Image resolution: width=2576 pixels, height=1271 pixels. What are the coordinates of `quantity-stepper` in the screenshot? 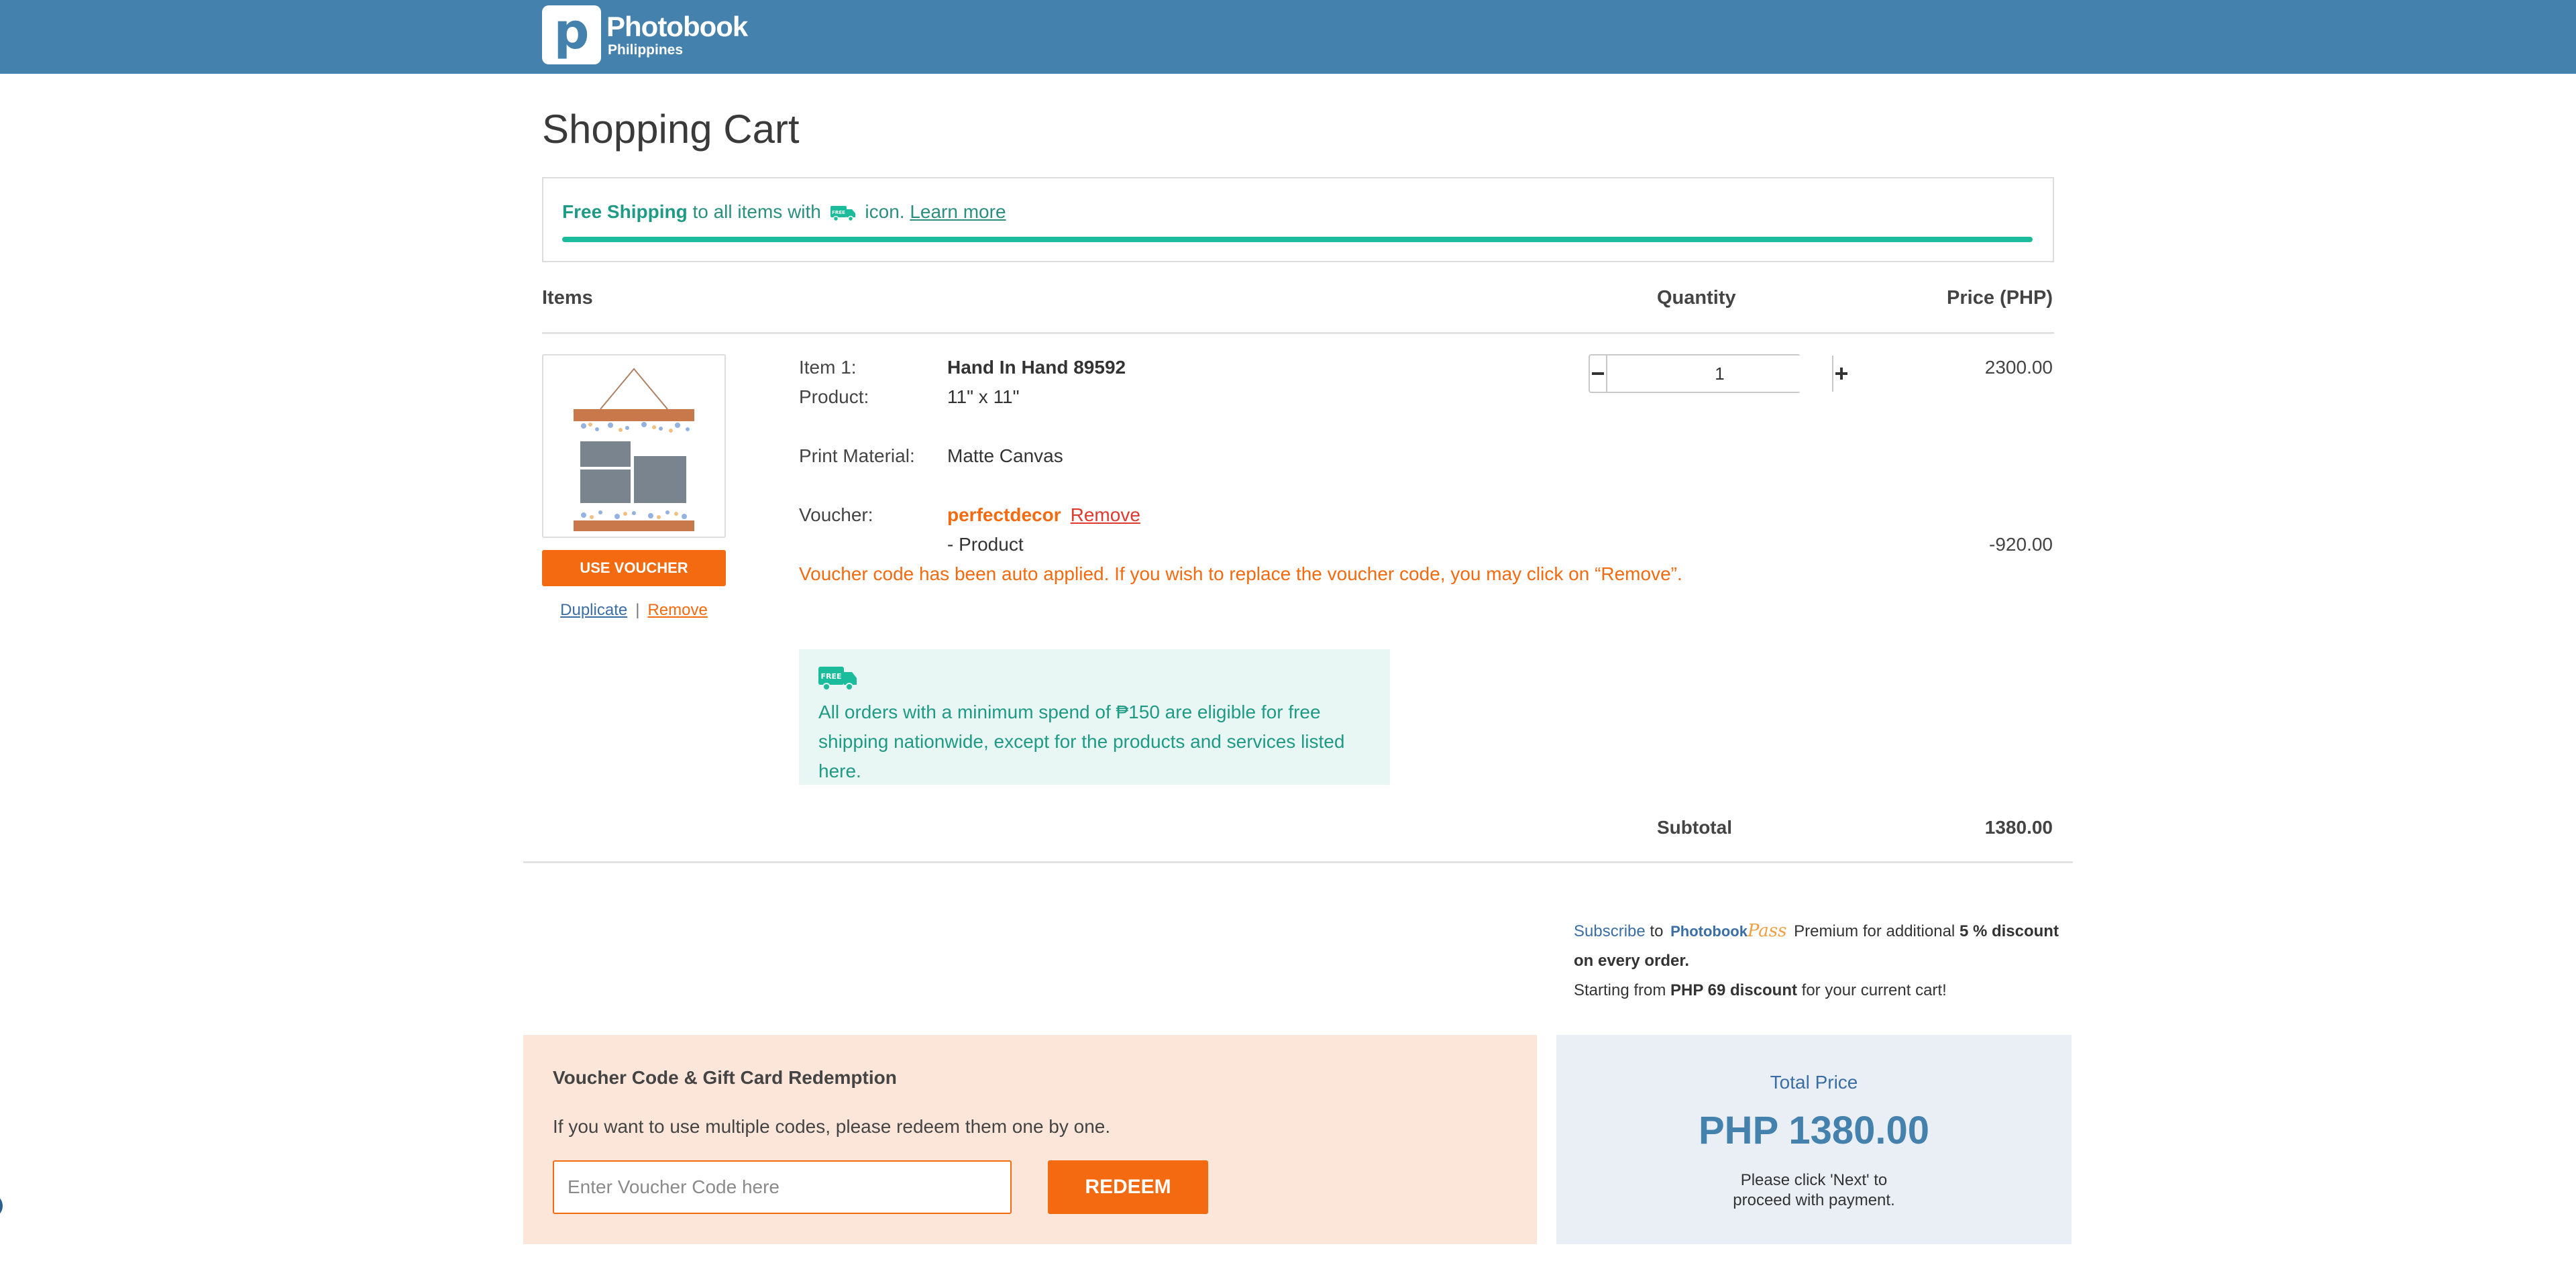 It's located at (1718, 373).